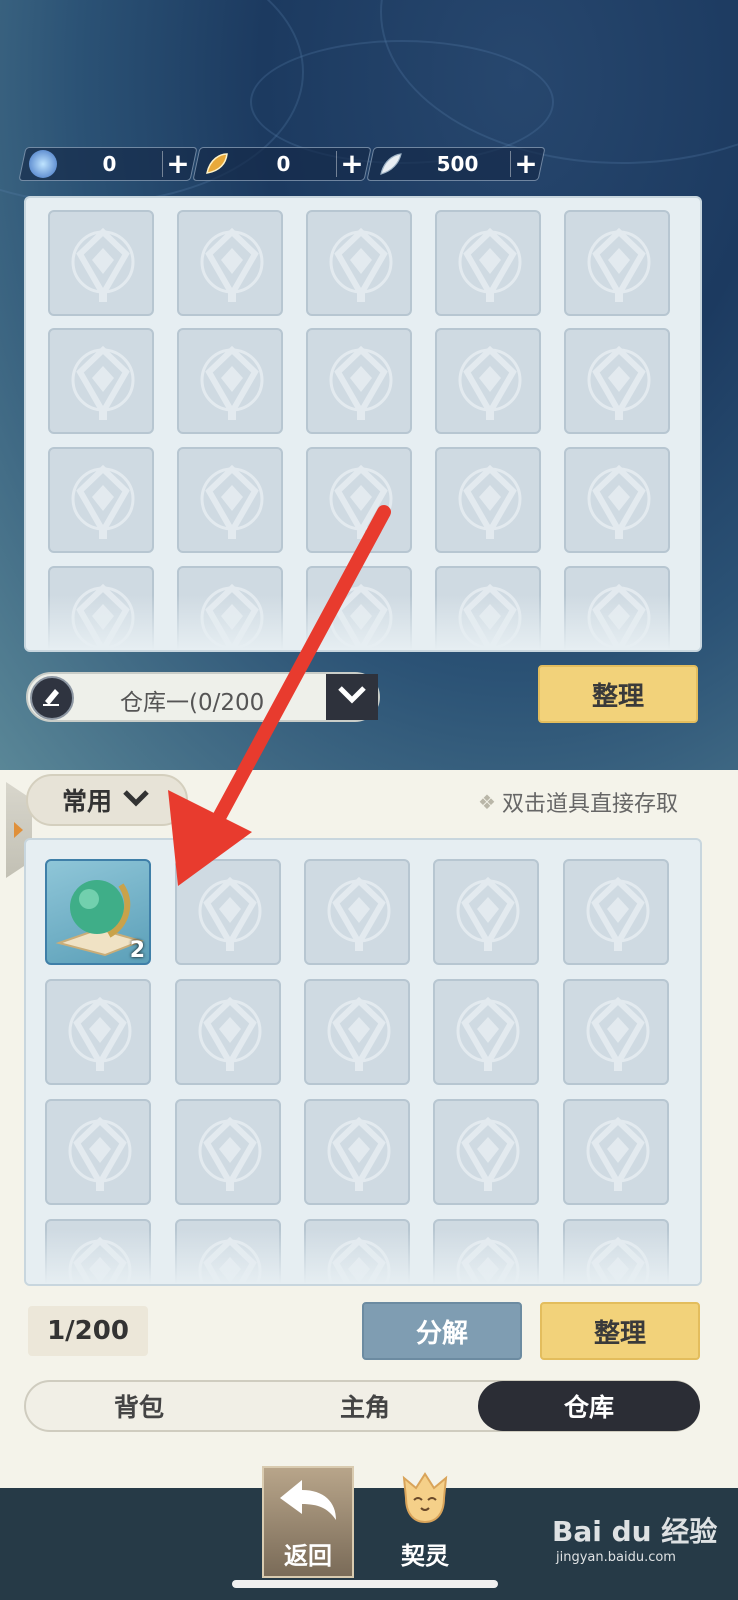 The image size is (738, 1600). What do you see at coordinates (279, 695) in the screenshot?
I see `annotation-arrow` at bounding box center [279, 695].